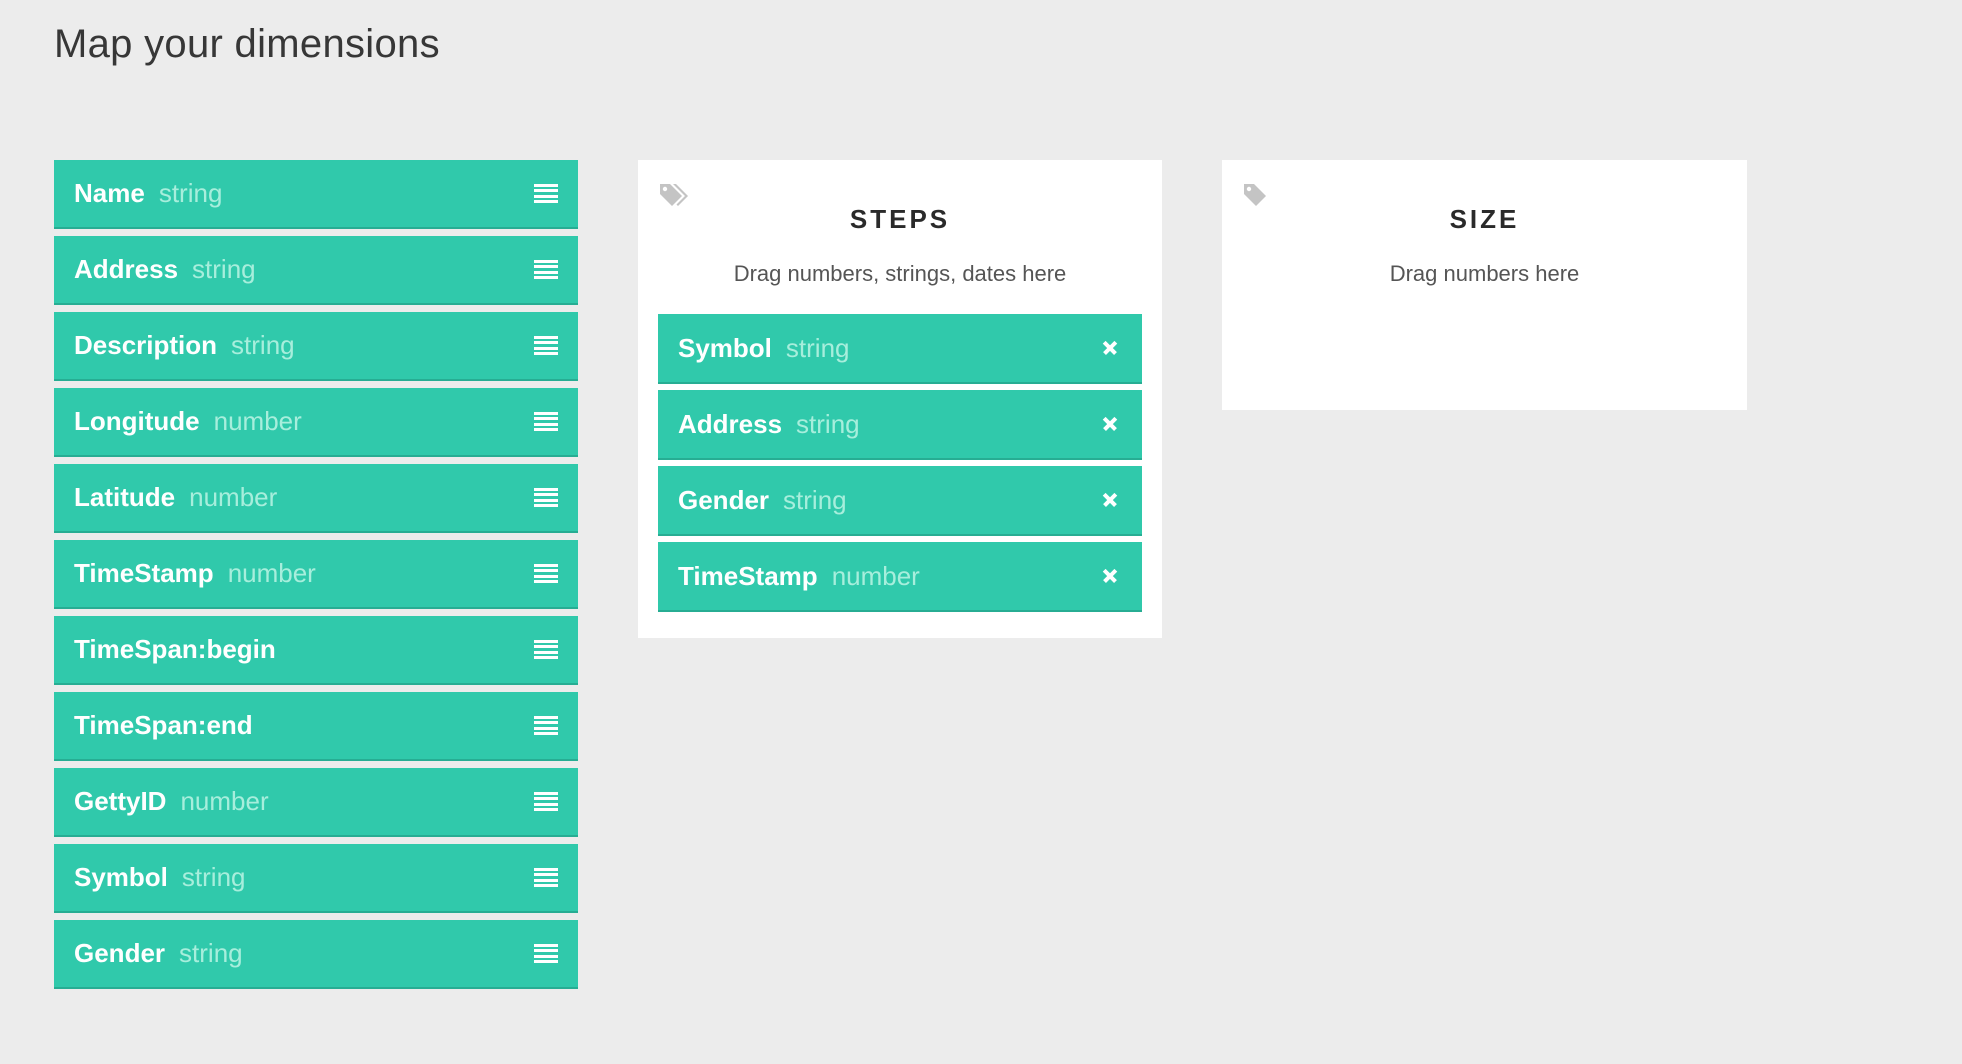  Describe the element at coordinates (1484, 219) in the screenshot. I see `size-title: SIZE` at that location.